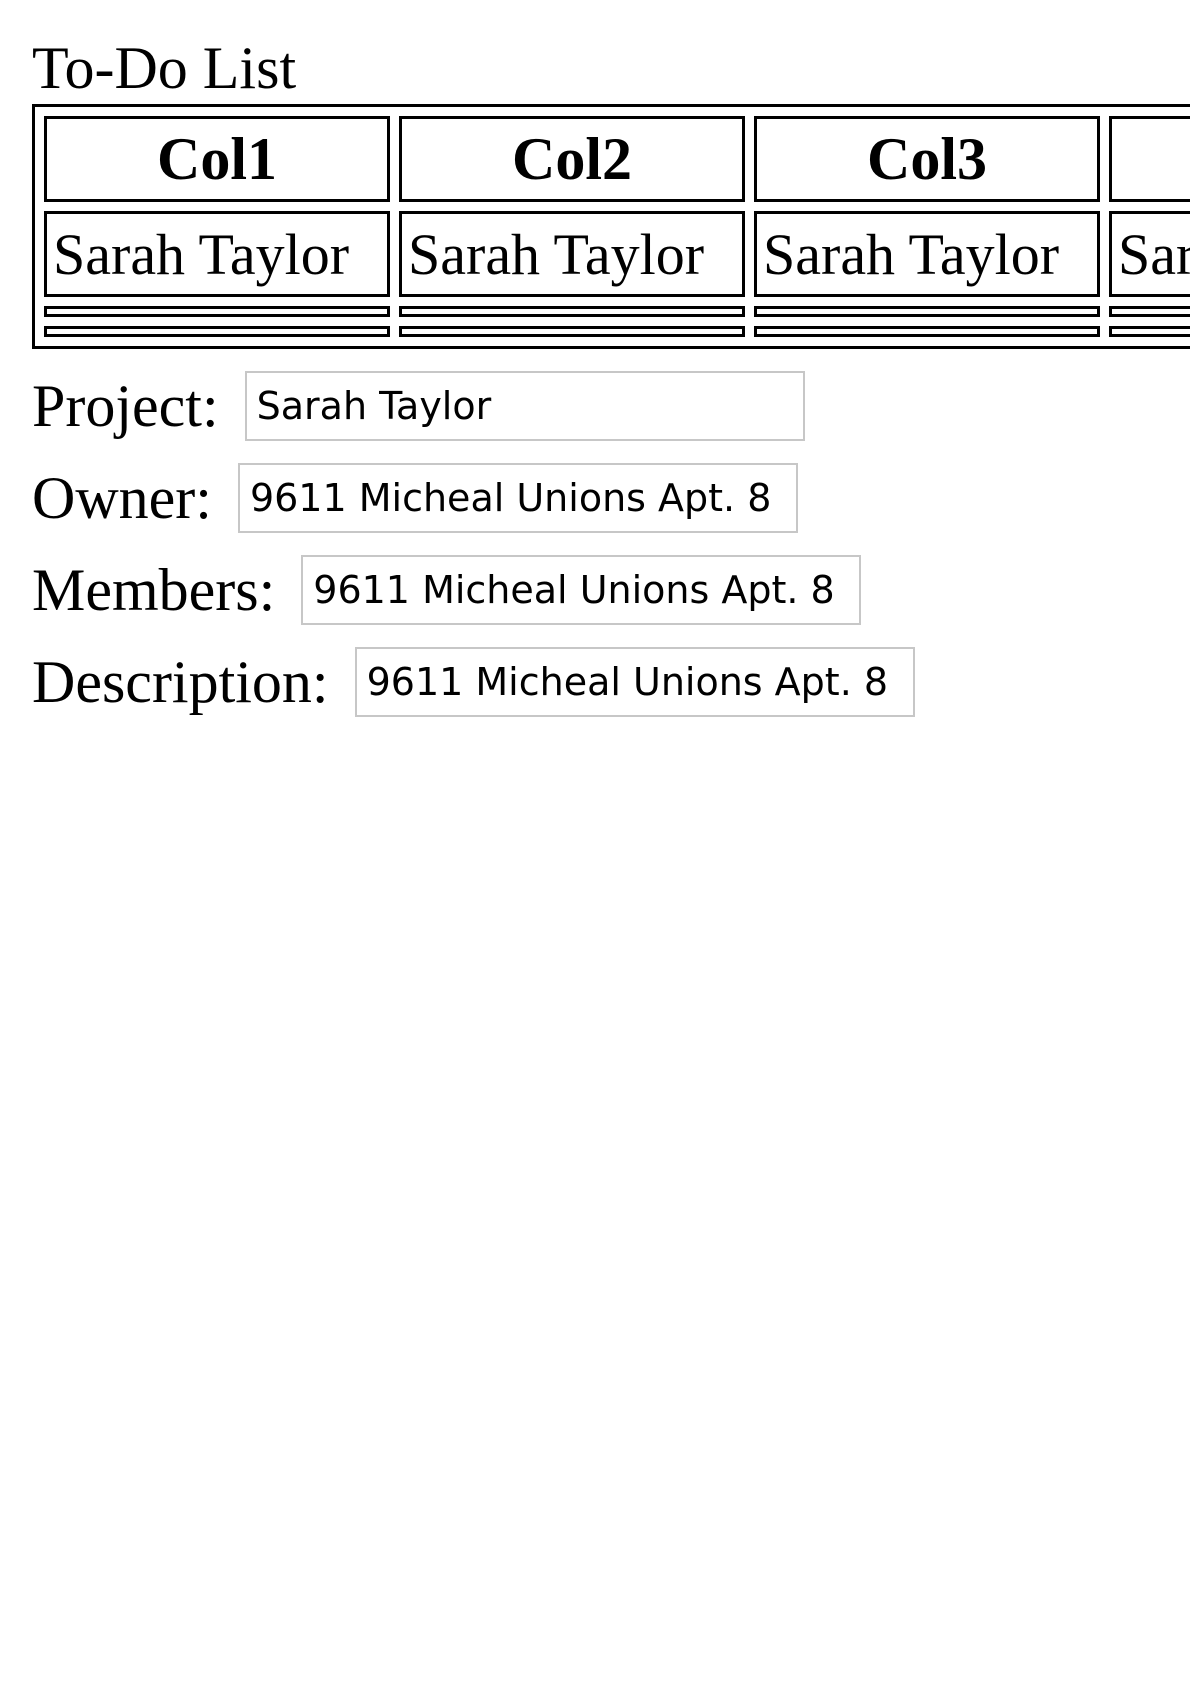 The image size is (1190, 1684). What do you see at coordinates (122, 497) in the screenshot?
I see `owner-label: Owner:` at bounding box center [122, 497].